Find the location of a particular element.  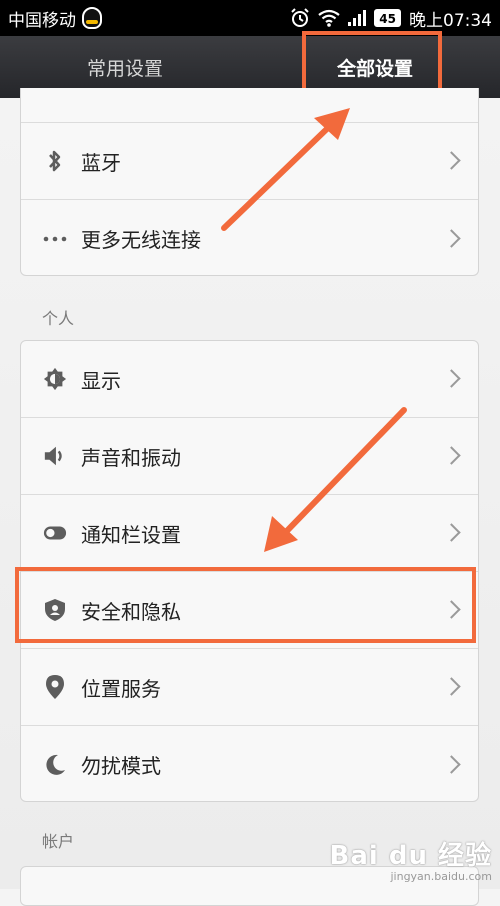

settings-item-label: 声音和振动 is located at coordinates (131, 457).